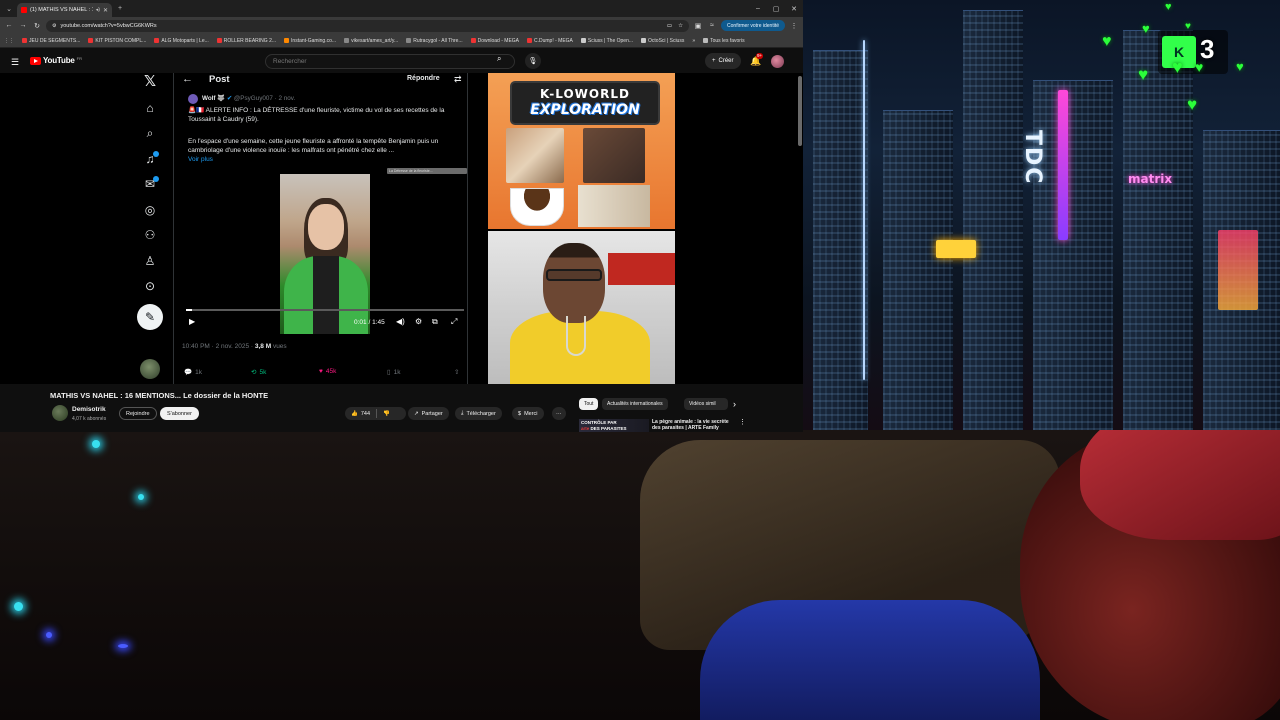 The image size is (1280, 720). I want to click on back-arrow-icon: ←, so click(187, 79).